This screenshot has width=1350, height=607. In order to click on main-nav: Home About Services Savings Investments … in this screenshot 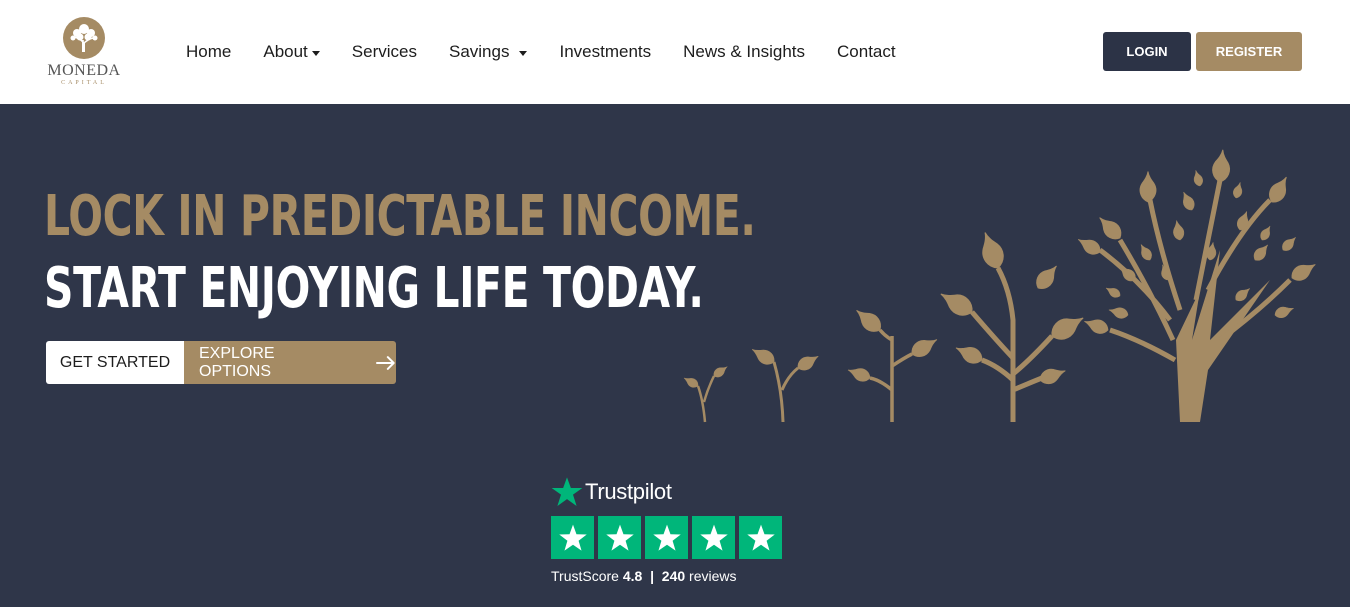, I will do `click(557, 52)`.